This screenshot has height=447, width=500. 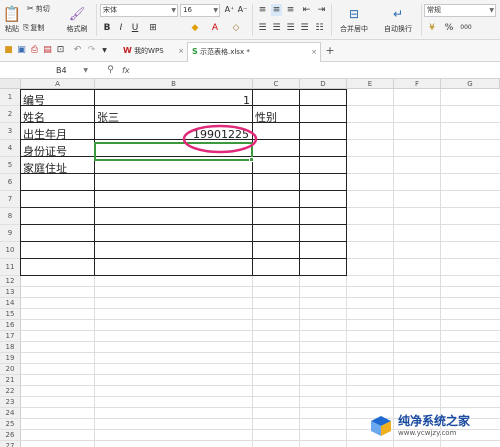 What do you see at coordinates (10, 380) in the screenshot?
I see `row-header-21: 21` at bounding box center [10, 380].